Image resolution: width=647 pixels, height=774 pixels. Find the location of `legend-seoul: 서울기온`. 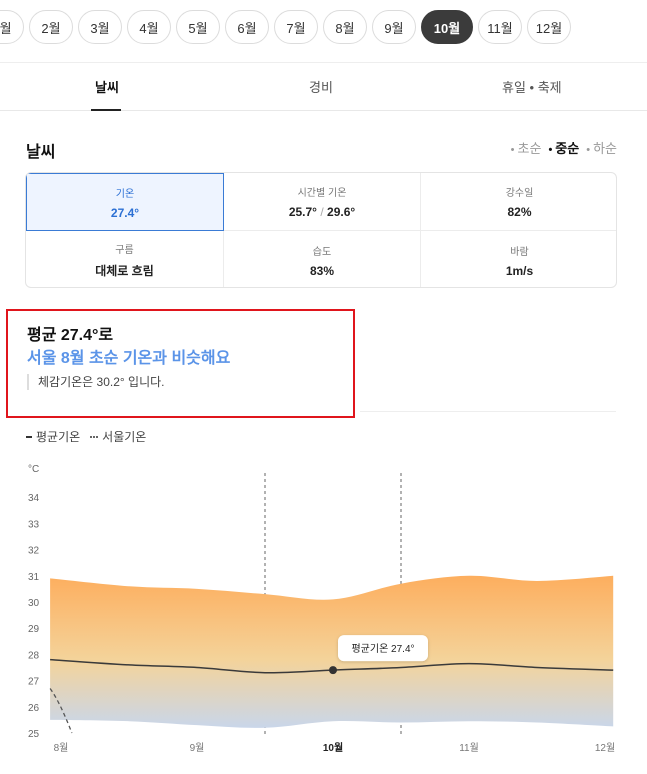

legend-seoul: 서울기온 is located at coordinates (118, 436).